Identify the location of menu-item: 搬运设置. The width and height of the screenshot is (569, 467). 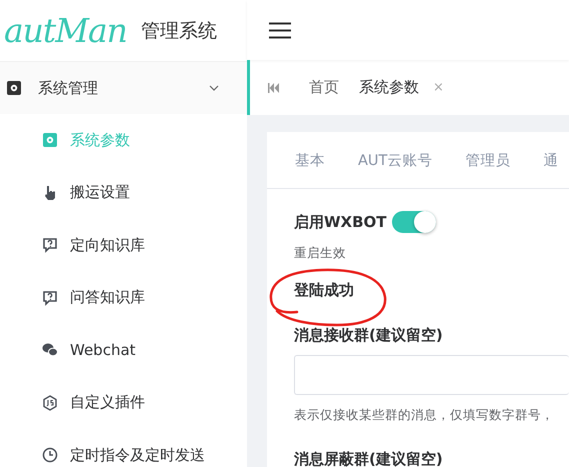
(123, 192).